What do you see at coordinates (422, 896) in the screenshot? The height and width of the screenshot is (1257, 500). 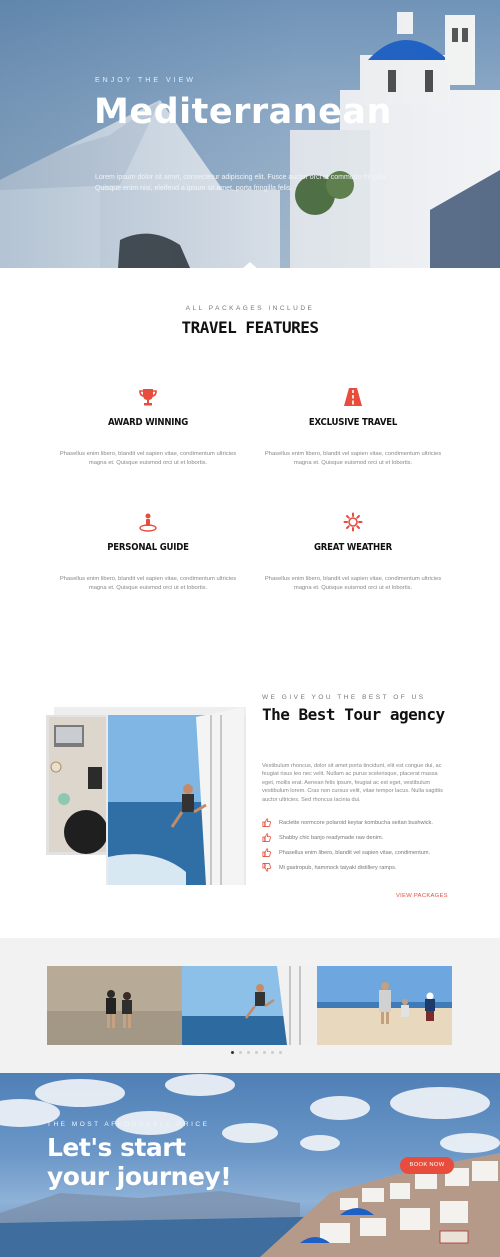 I see `view-packages-link: VIEW PACKAGES` at bounding box center [422, 896].